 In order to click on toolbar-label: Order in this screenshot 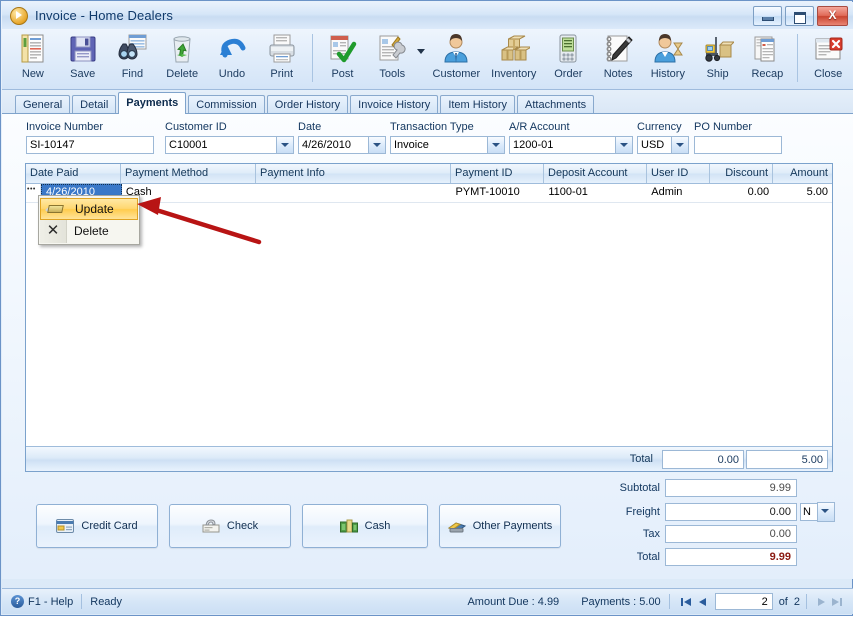, I will do `click(568, 74)`.